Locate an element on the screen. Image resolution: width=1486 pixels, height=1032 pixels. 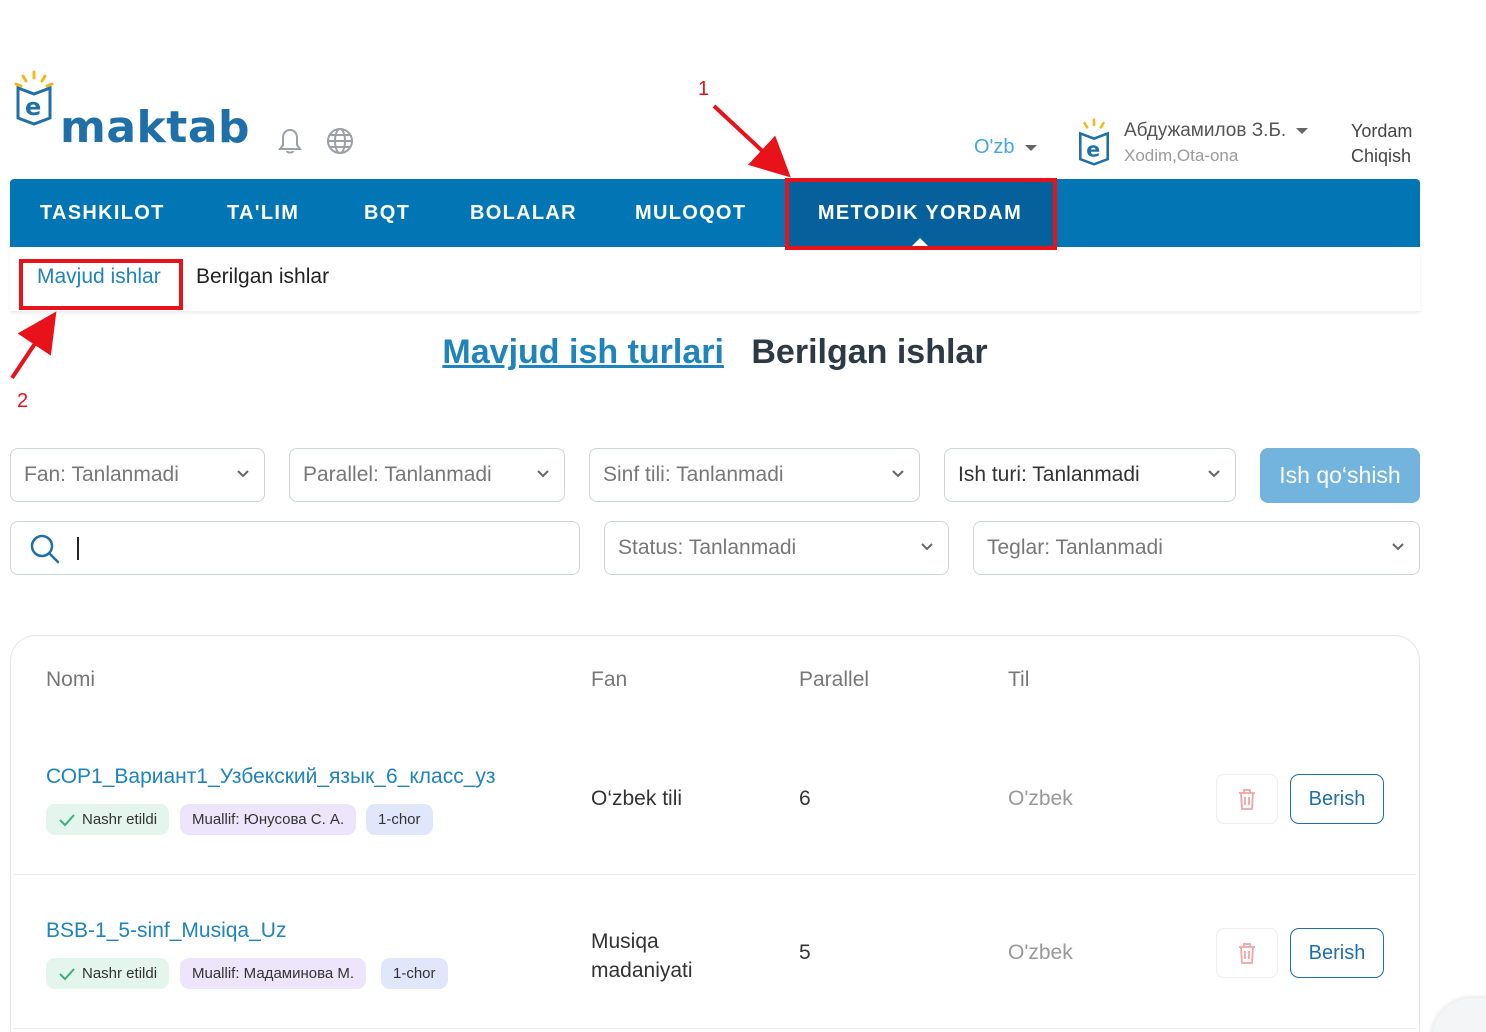
help-link: Yordam is located at coordinates (1381, 131).